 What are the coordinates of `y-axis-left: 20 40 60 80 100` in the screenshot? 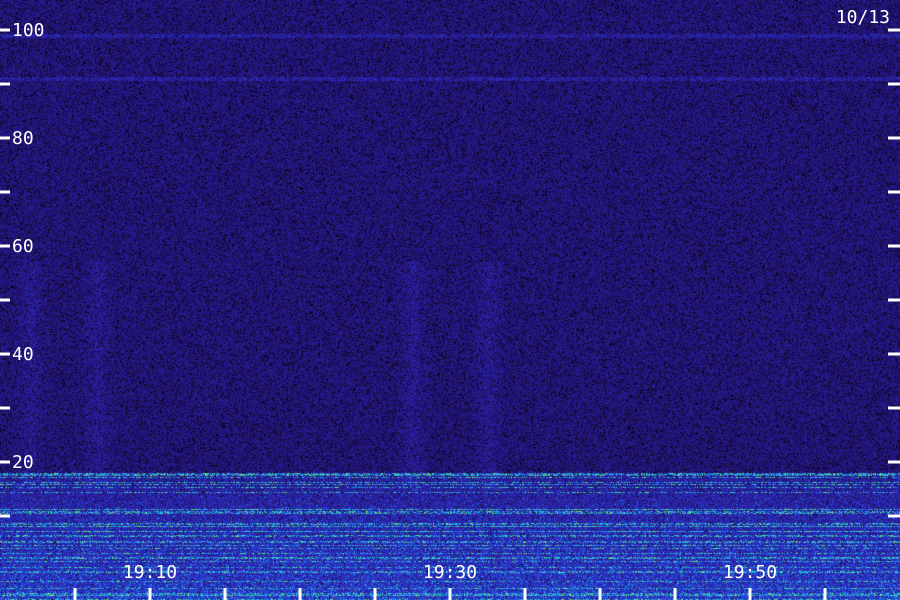 It's located at (22, 269).